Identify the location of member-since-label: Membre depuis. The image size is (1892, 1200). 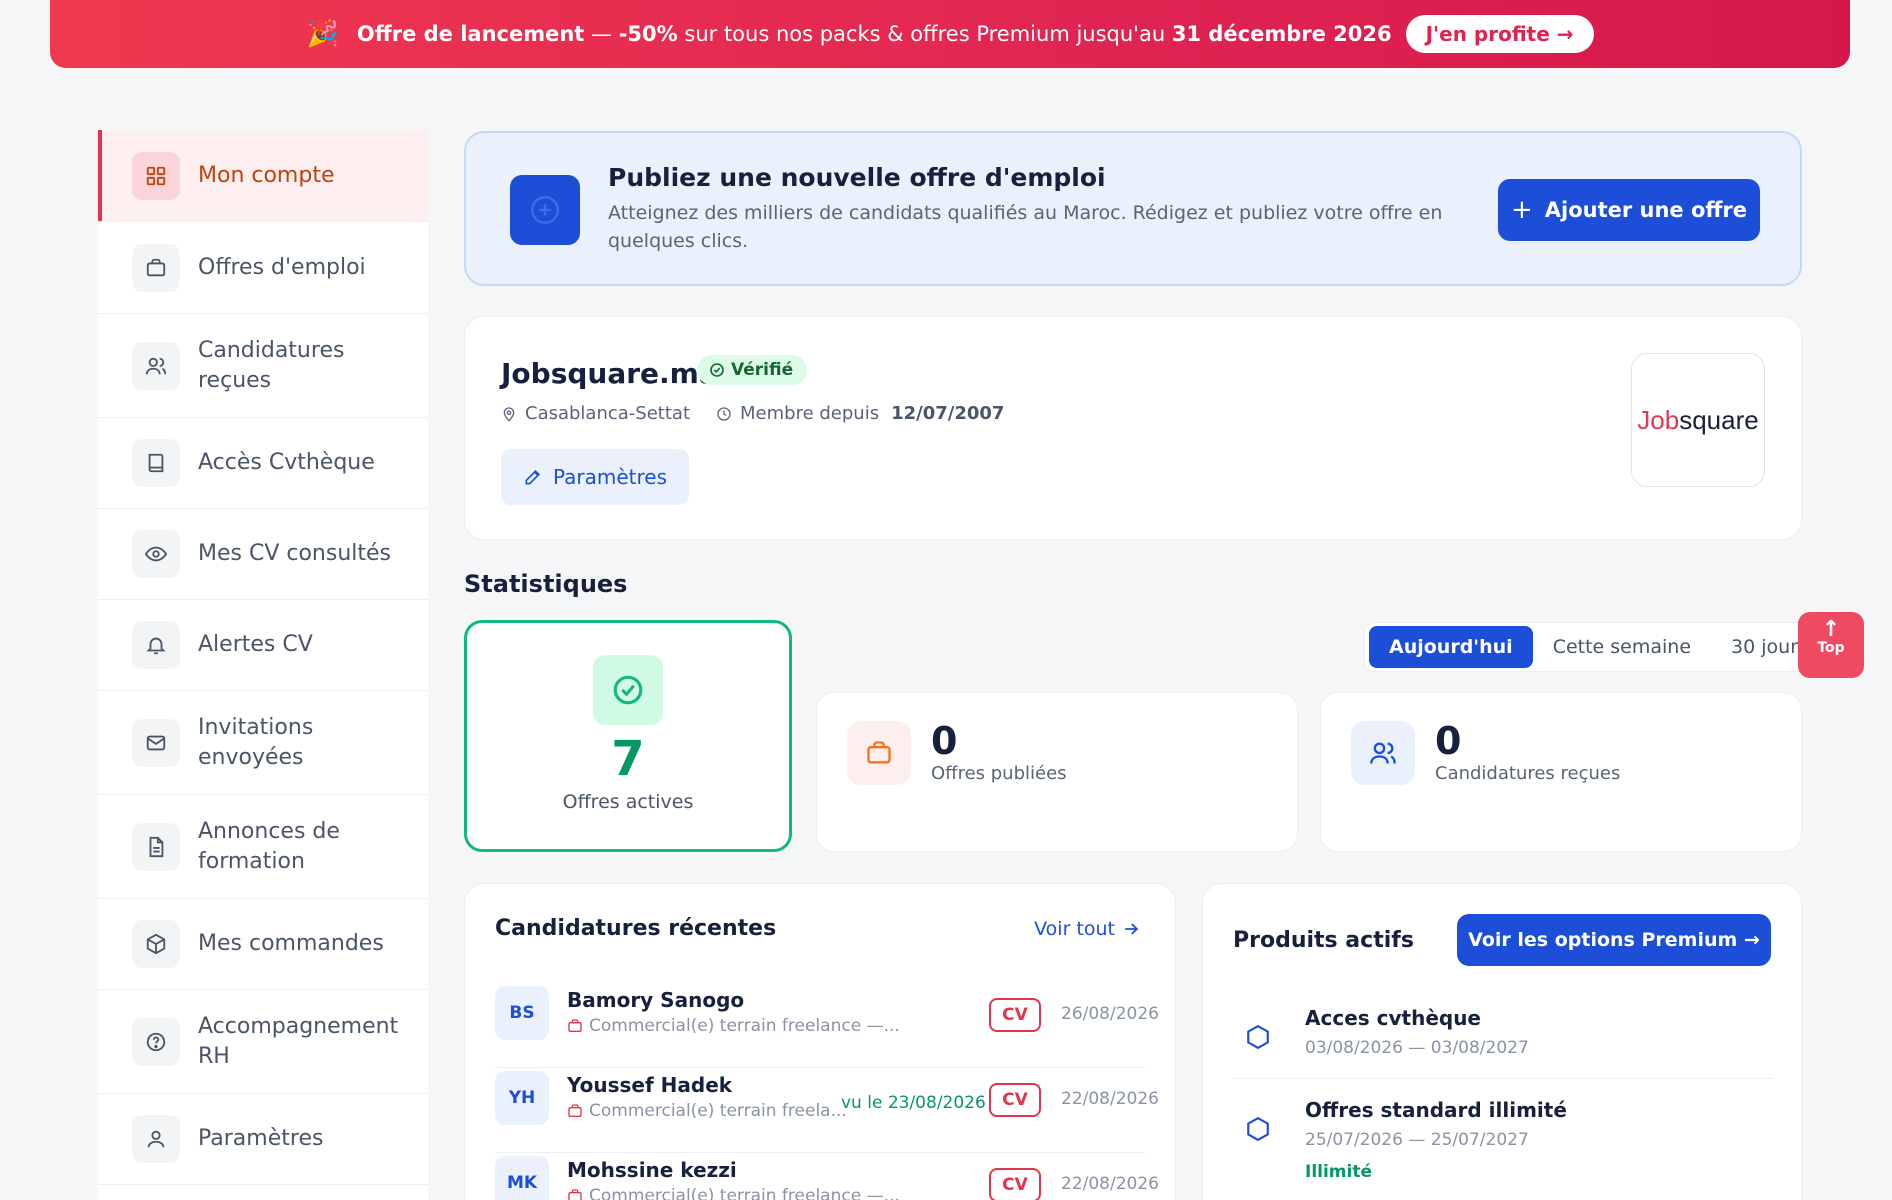
(810, 413).